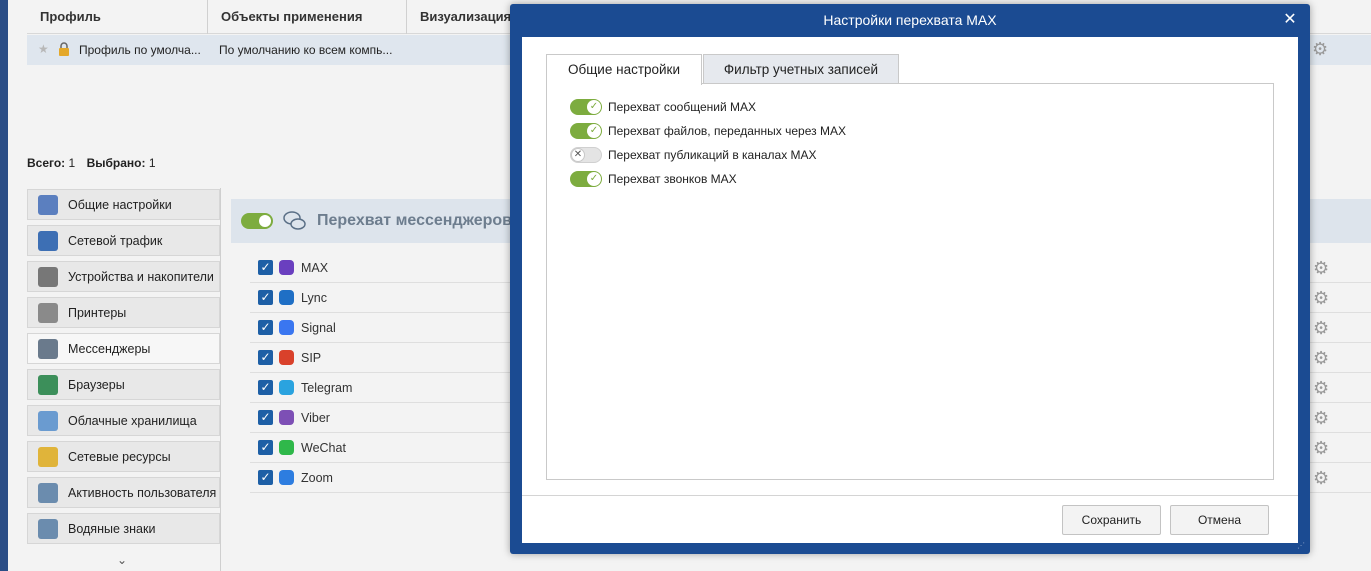 This screenshot has width=1371, height=571. I want to click on sidebar-item: Браузеры, so click(123, 384).